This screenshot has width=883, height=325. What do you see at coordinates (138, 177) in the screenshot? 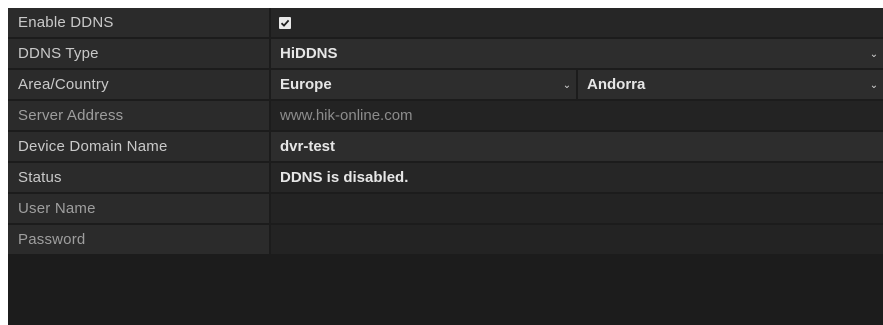
I see `status-label: Status` at bounding box center [138, 177].